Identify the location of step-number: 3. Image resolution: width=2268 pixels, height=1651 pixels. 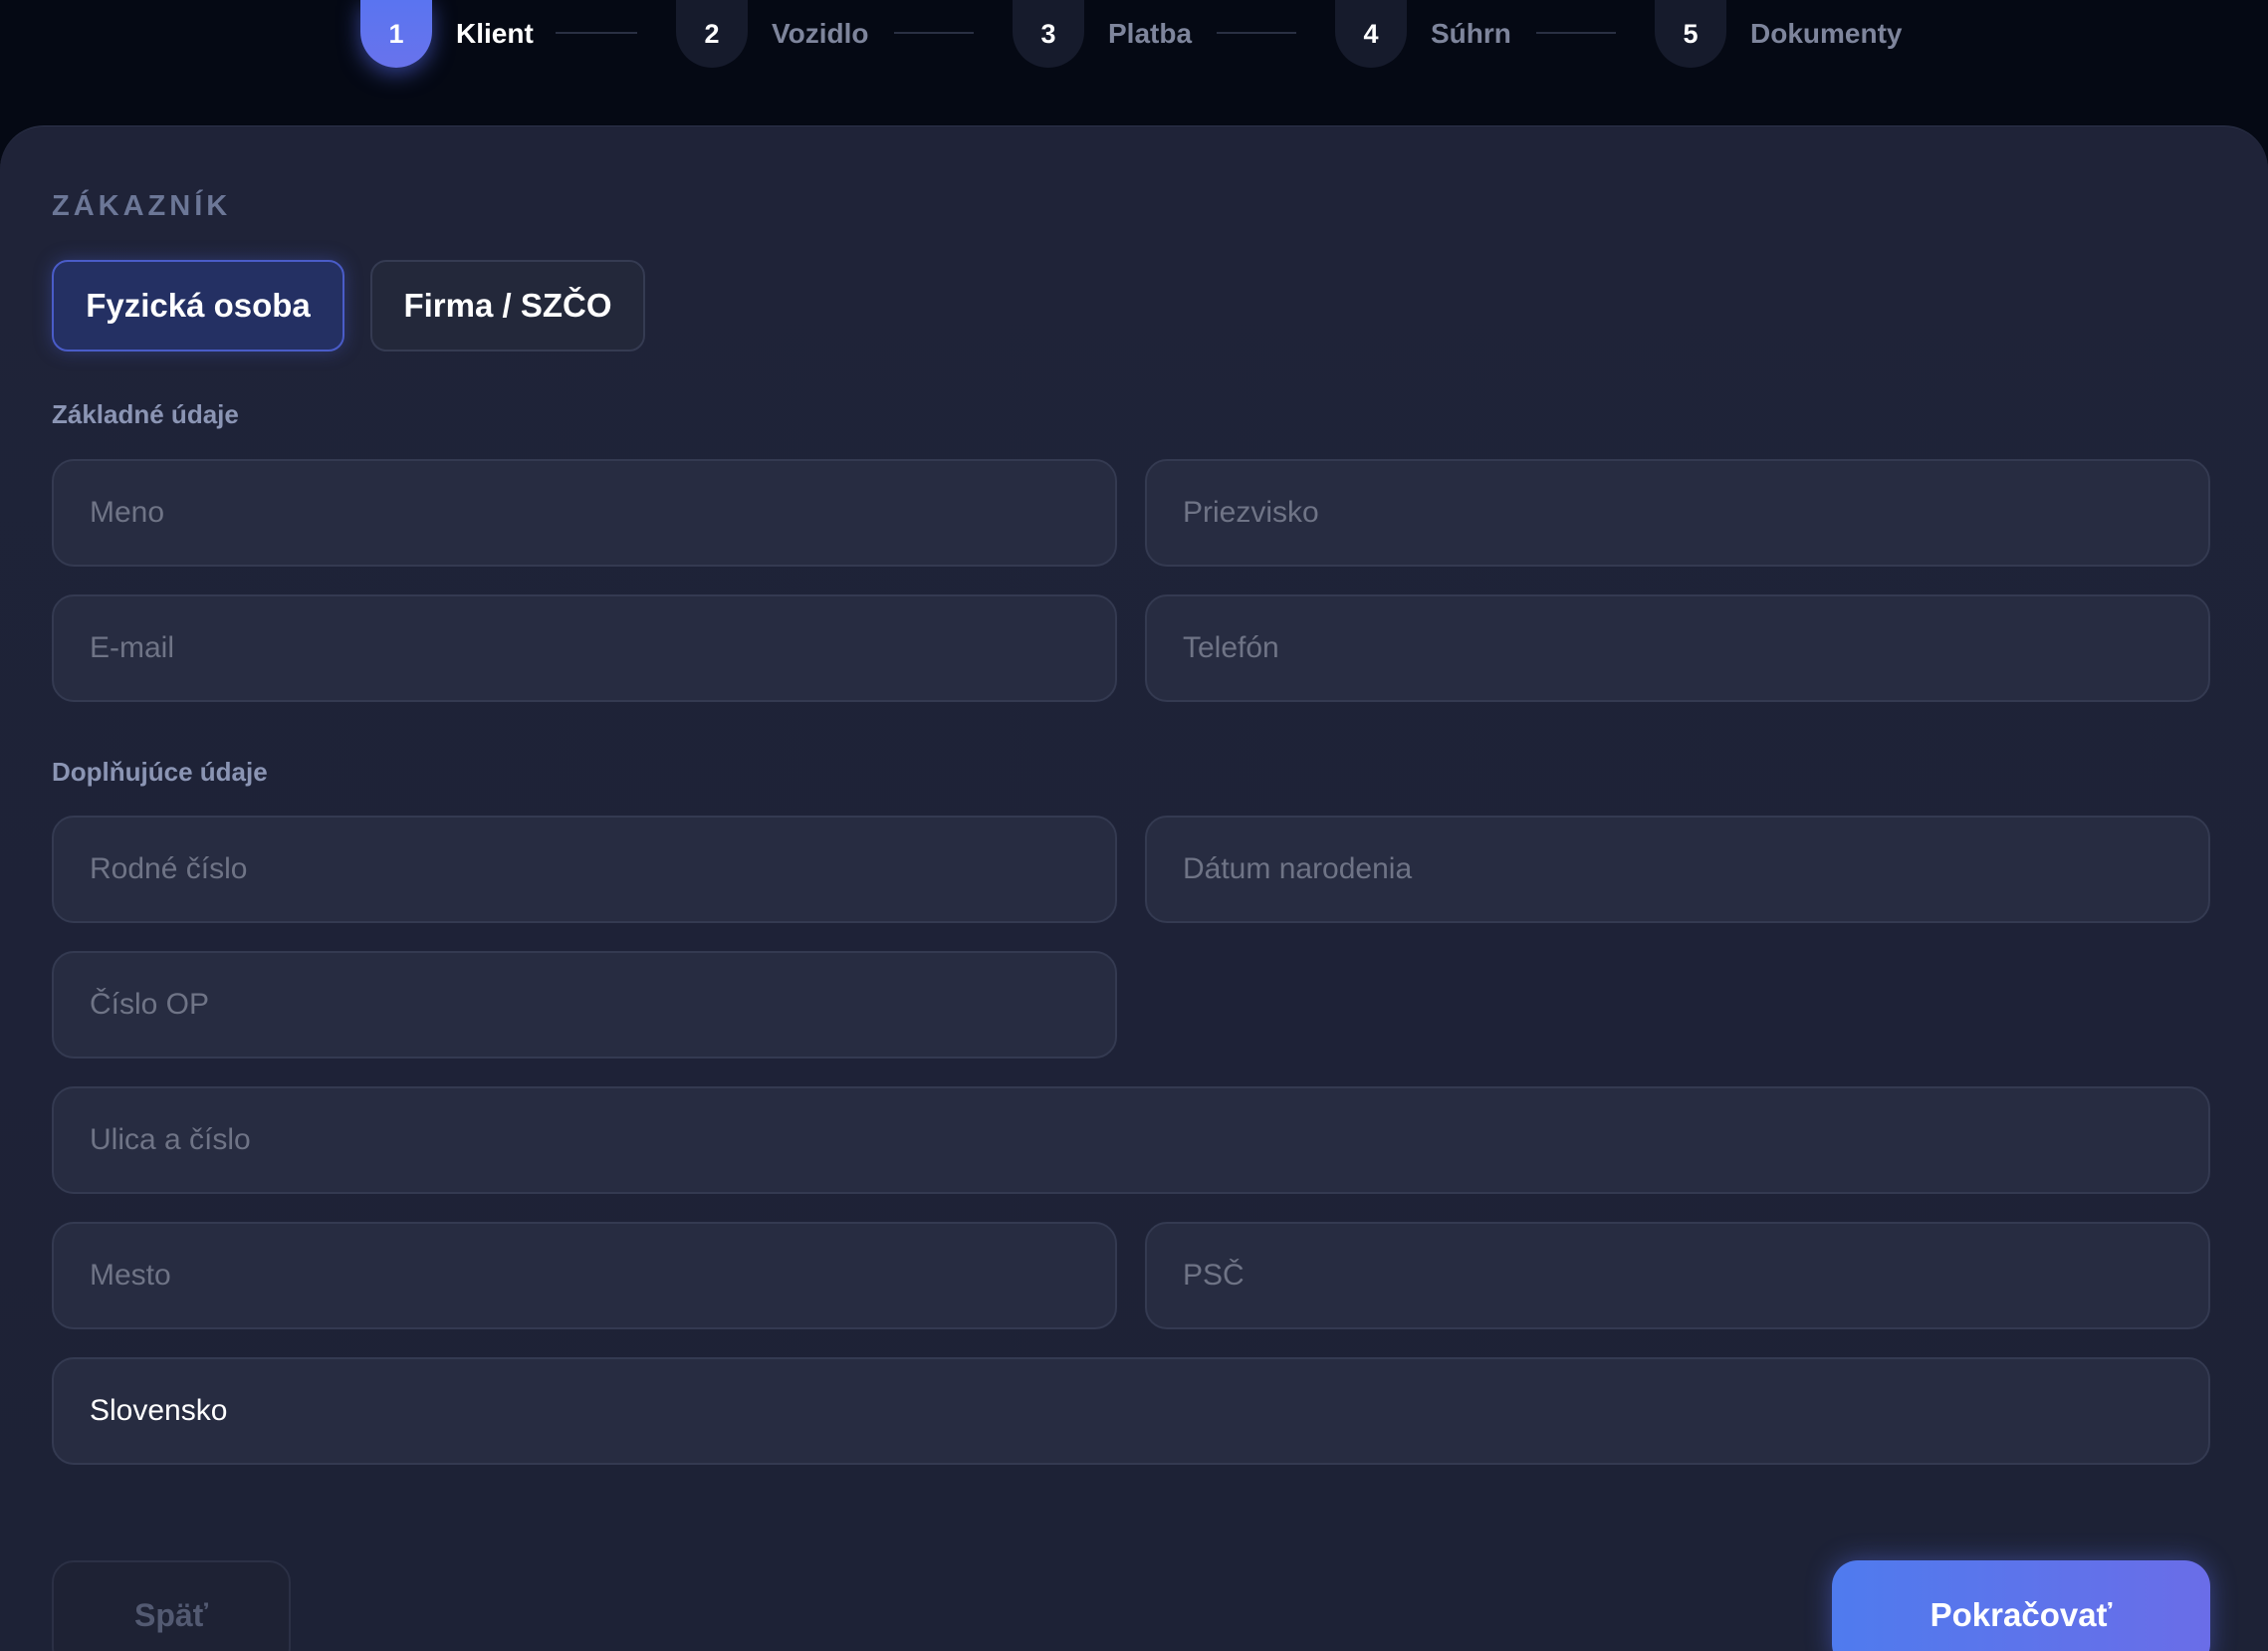
(1048, 34).